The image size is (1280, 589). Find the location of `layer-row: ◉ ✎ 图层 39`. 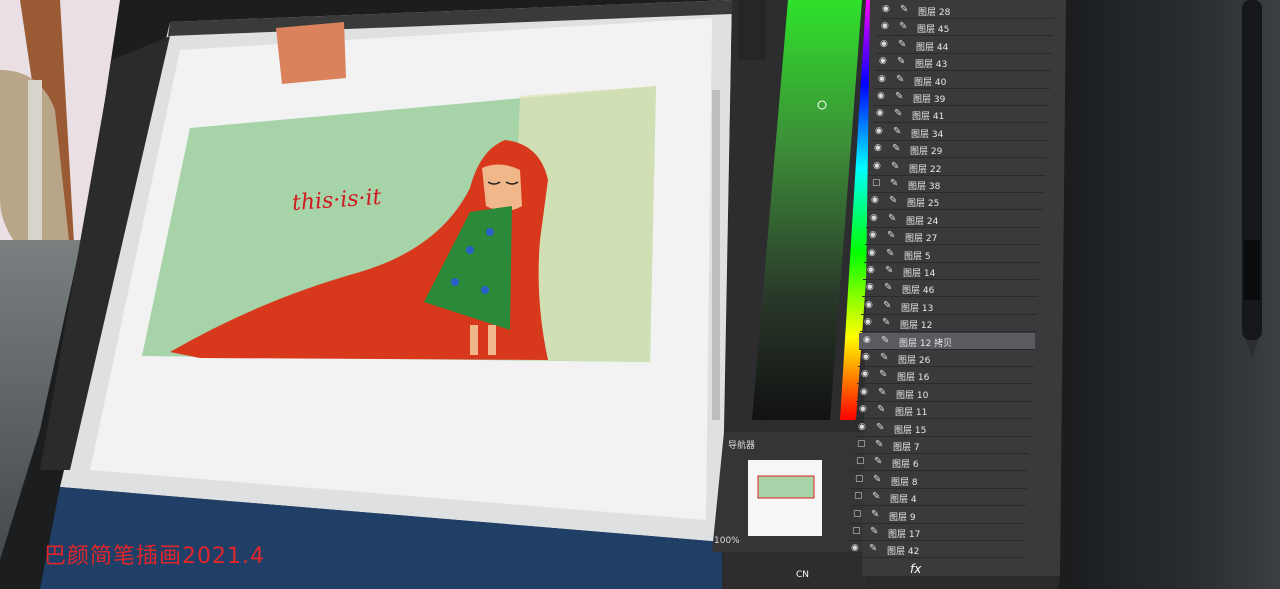

layer-row: ◉ ✎ 图层 39 is located at coordinates (961, 97).